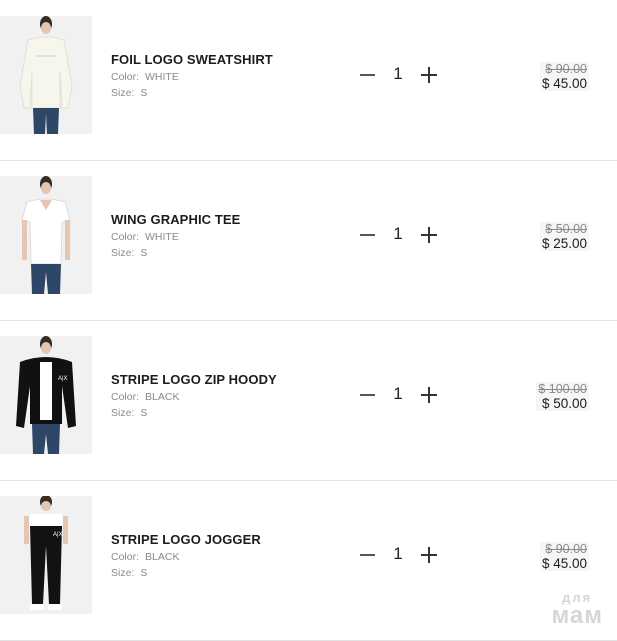  Describe the element at coordinates (564, 403) in the screenshot. I see `sale-price: $ 50.00` at that location.